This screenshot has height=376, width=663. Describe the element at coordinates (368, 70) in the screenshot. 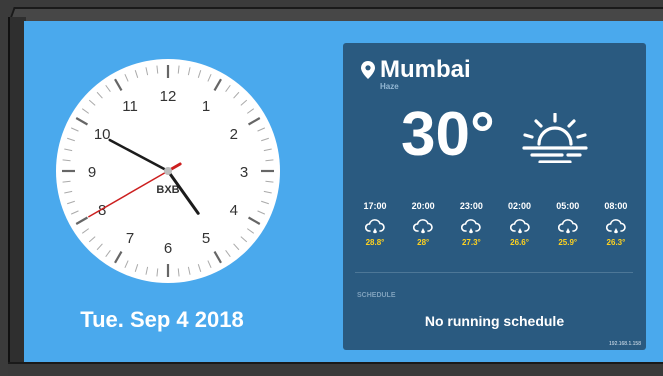

I see `location-pin-icon` at that location.